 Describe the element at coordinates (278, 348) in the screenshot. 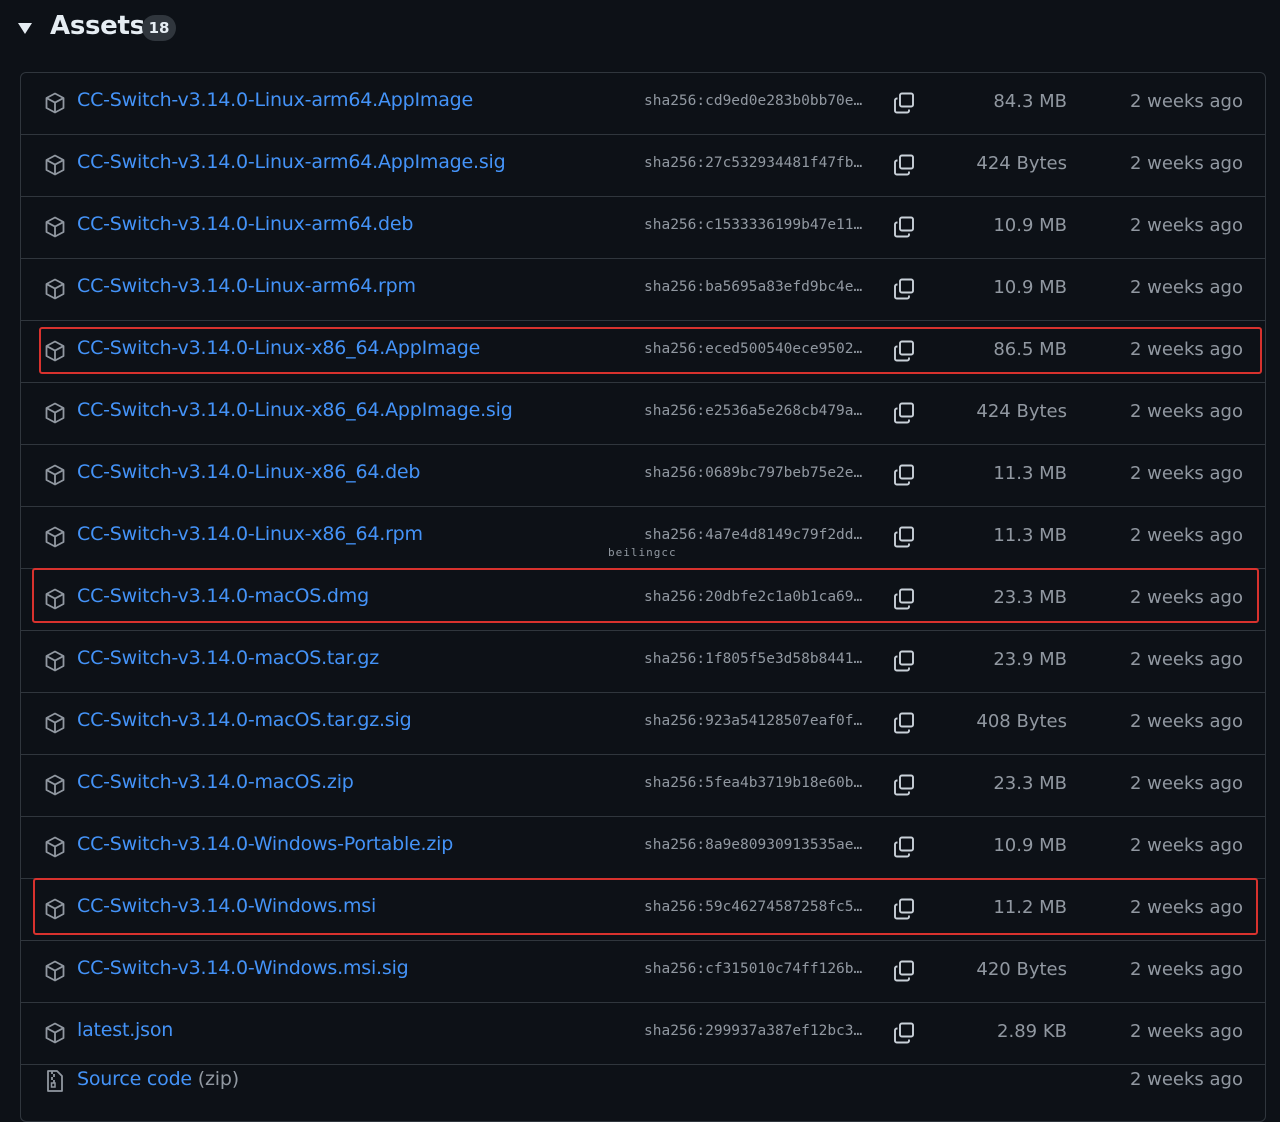

I see `asset-download-link: CC-Switch-v3.14.0-Linux-x86_64.AppImage` at that location.